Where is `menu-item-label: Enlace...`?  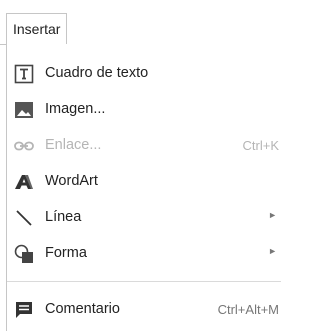
menu-item-label: Enlace... is located at coordinates (73, 145).